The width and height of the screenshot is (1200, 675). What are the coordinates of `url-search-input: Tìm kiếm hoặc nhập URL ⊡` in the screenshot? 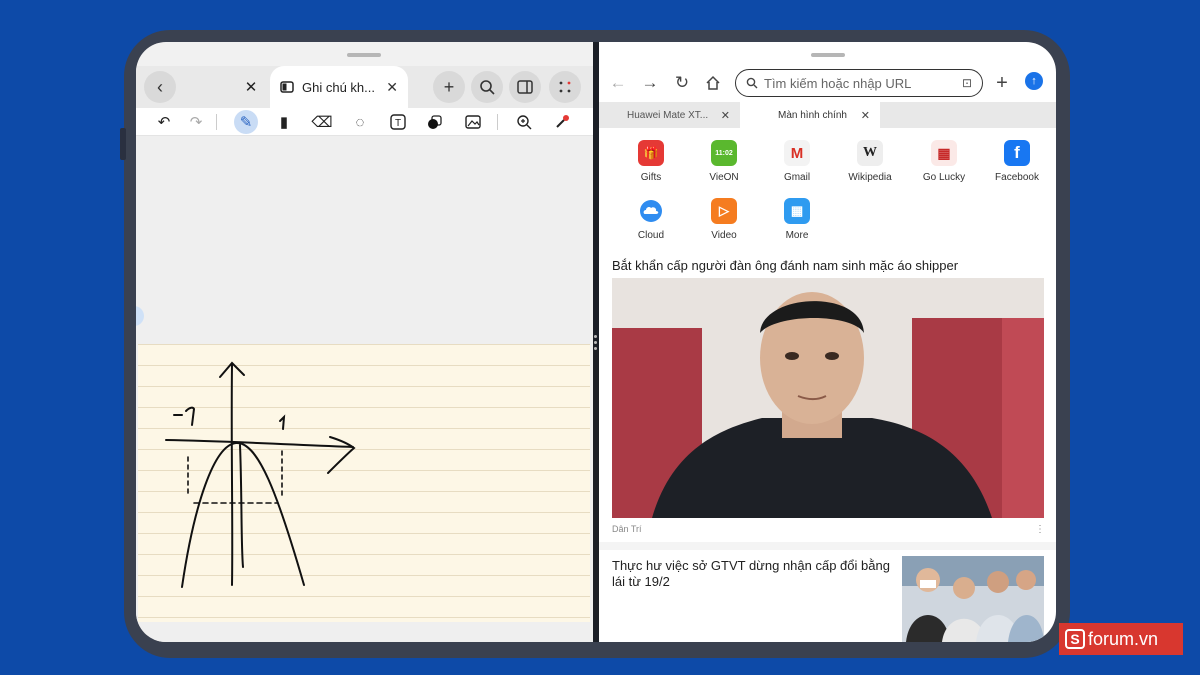 It's located at (859, 83).